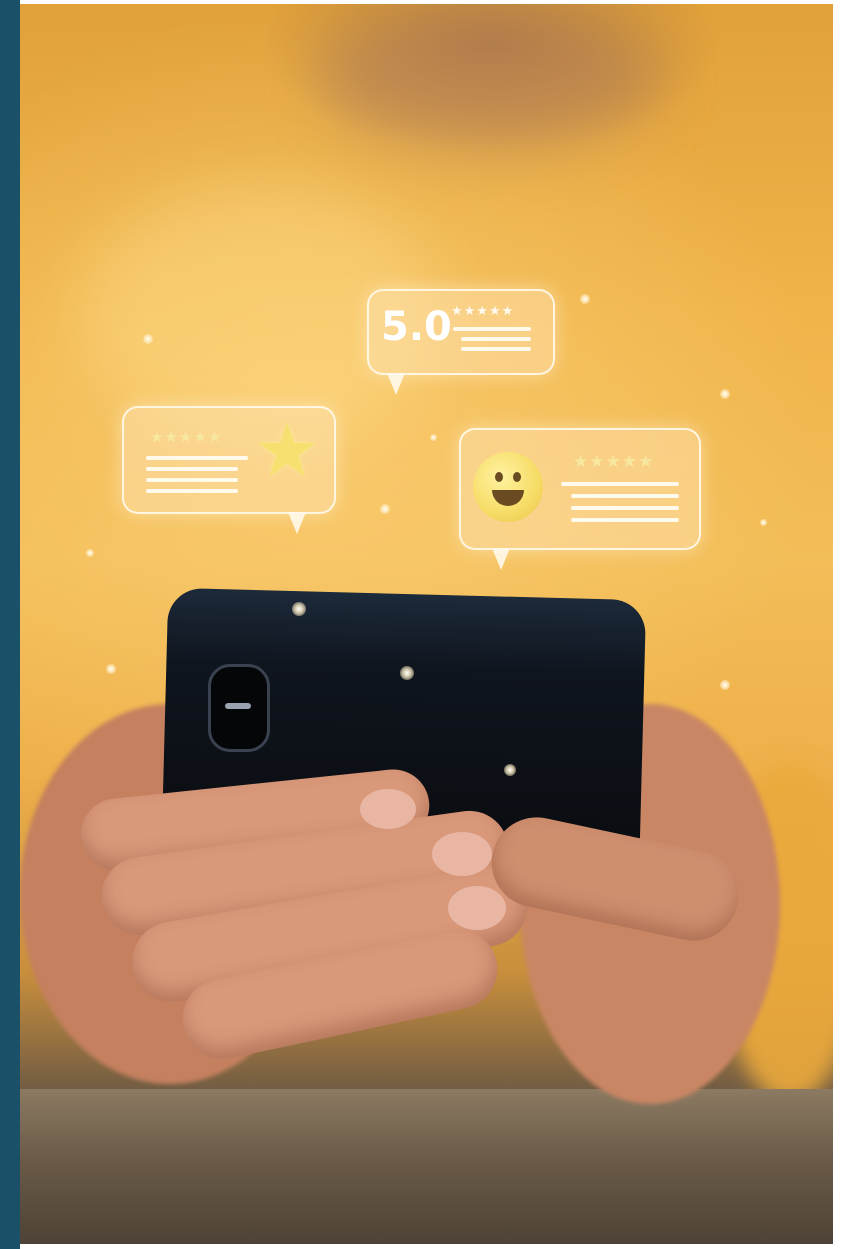 The image size is (846, 1249). I want to click on wooden-table, so click(426, 1166).